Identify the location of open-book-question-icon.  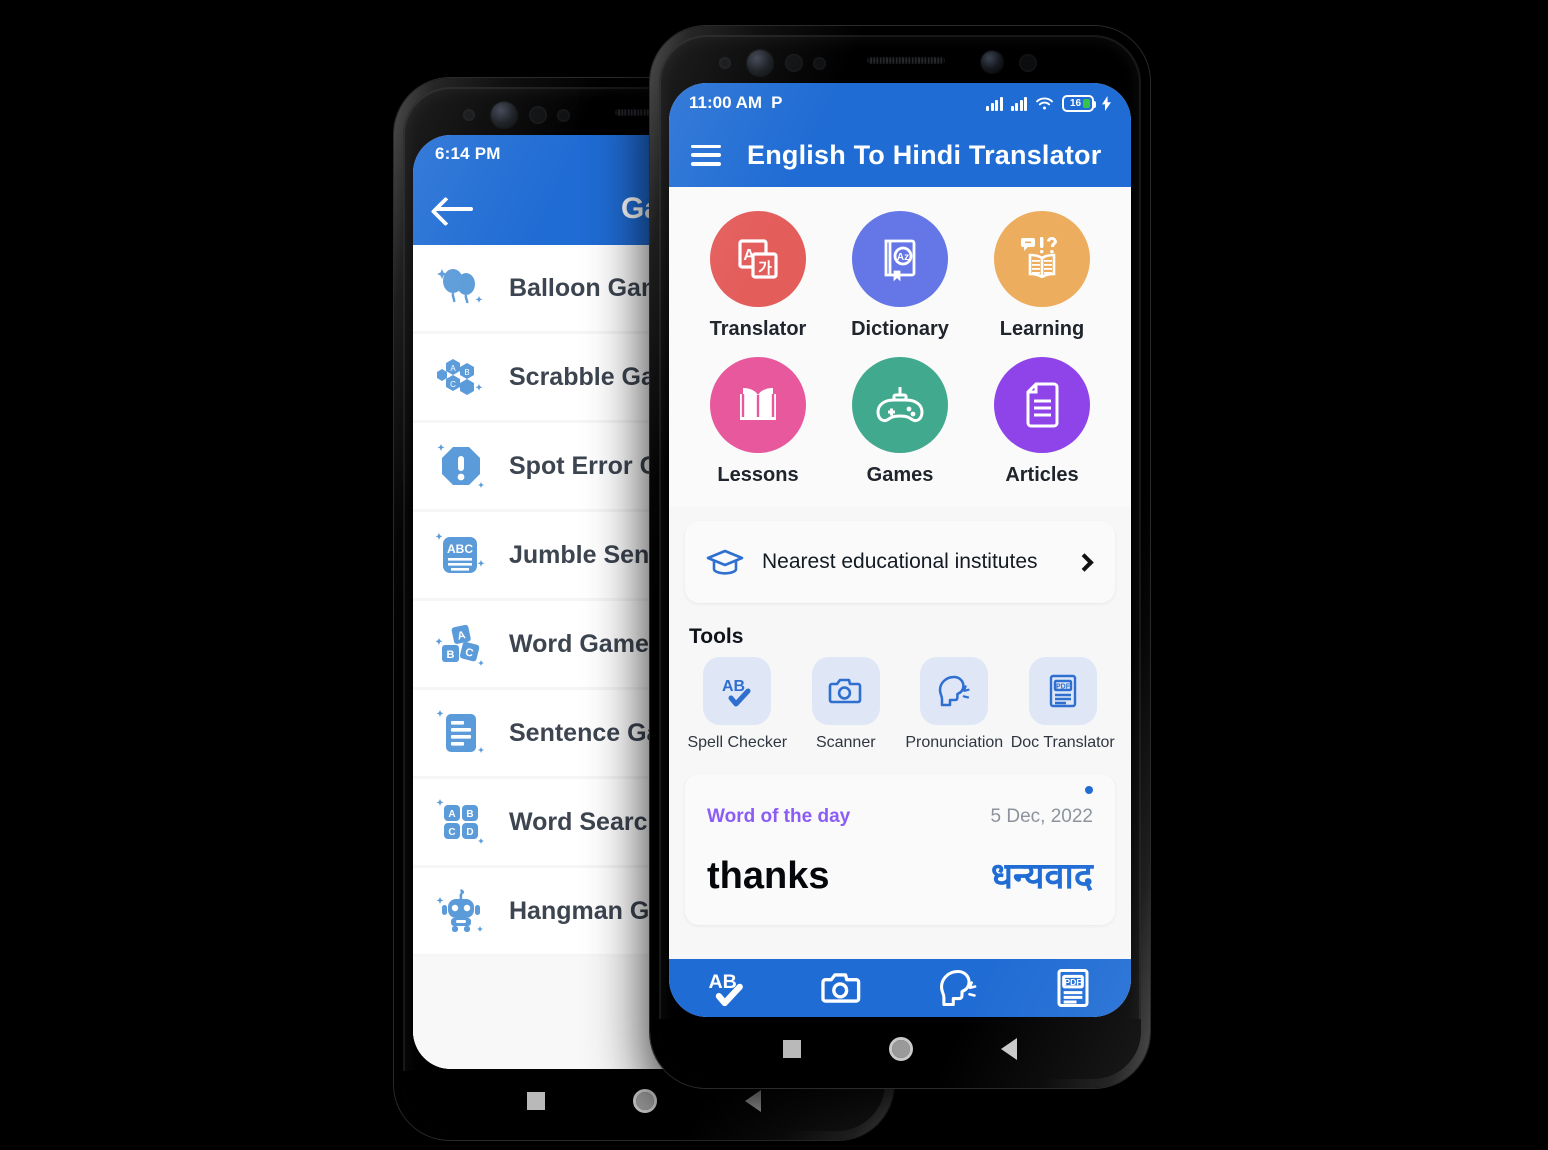
(1039, 258).